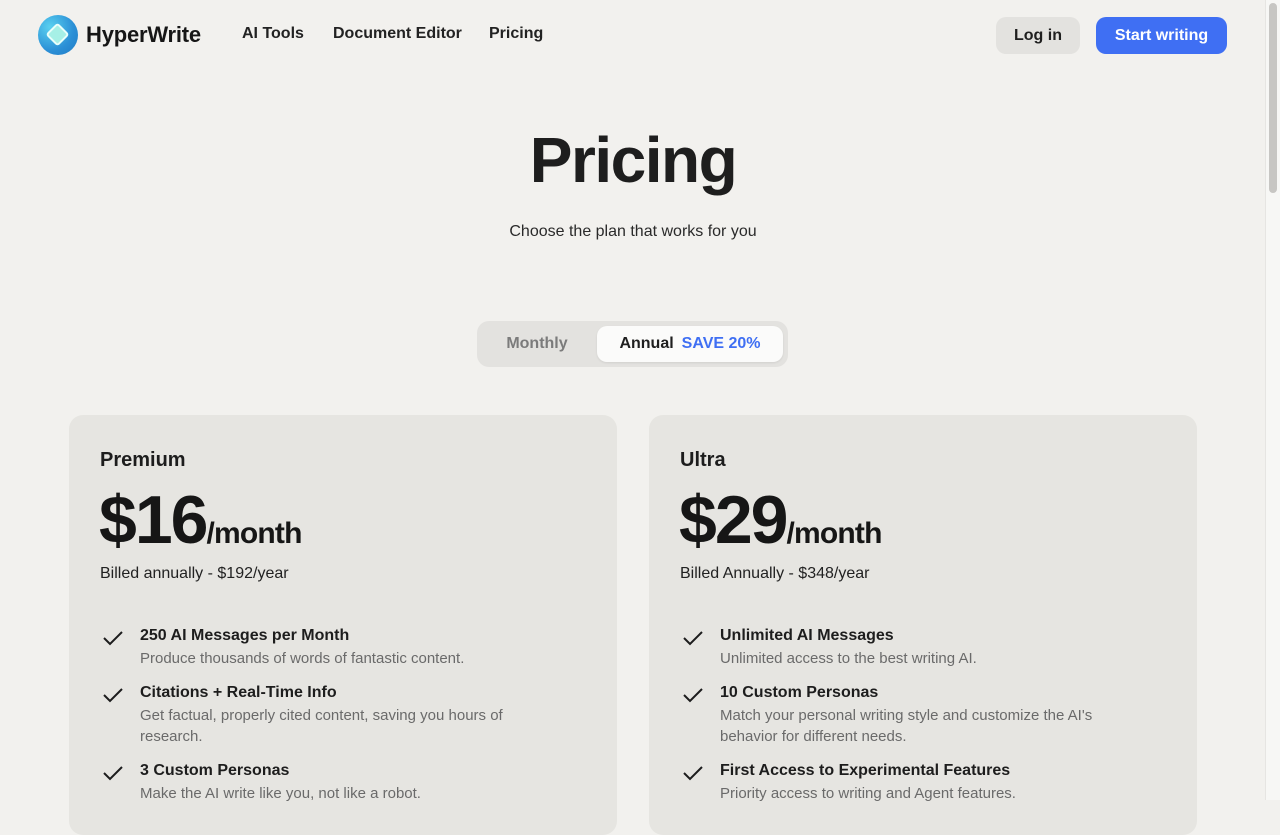 Image resolution: width=1280 pixels, height=835 pixels. What do you see at coordinates (194, 573) in the screenshot?
I see `billing-note: Billed annually - $192/year` at bounding box center [194, 573].